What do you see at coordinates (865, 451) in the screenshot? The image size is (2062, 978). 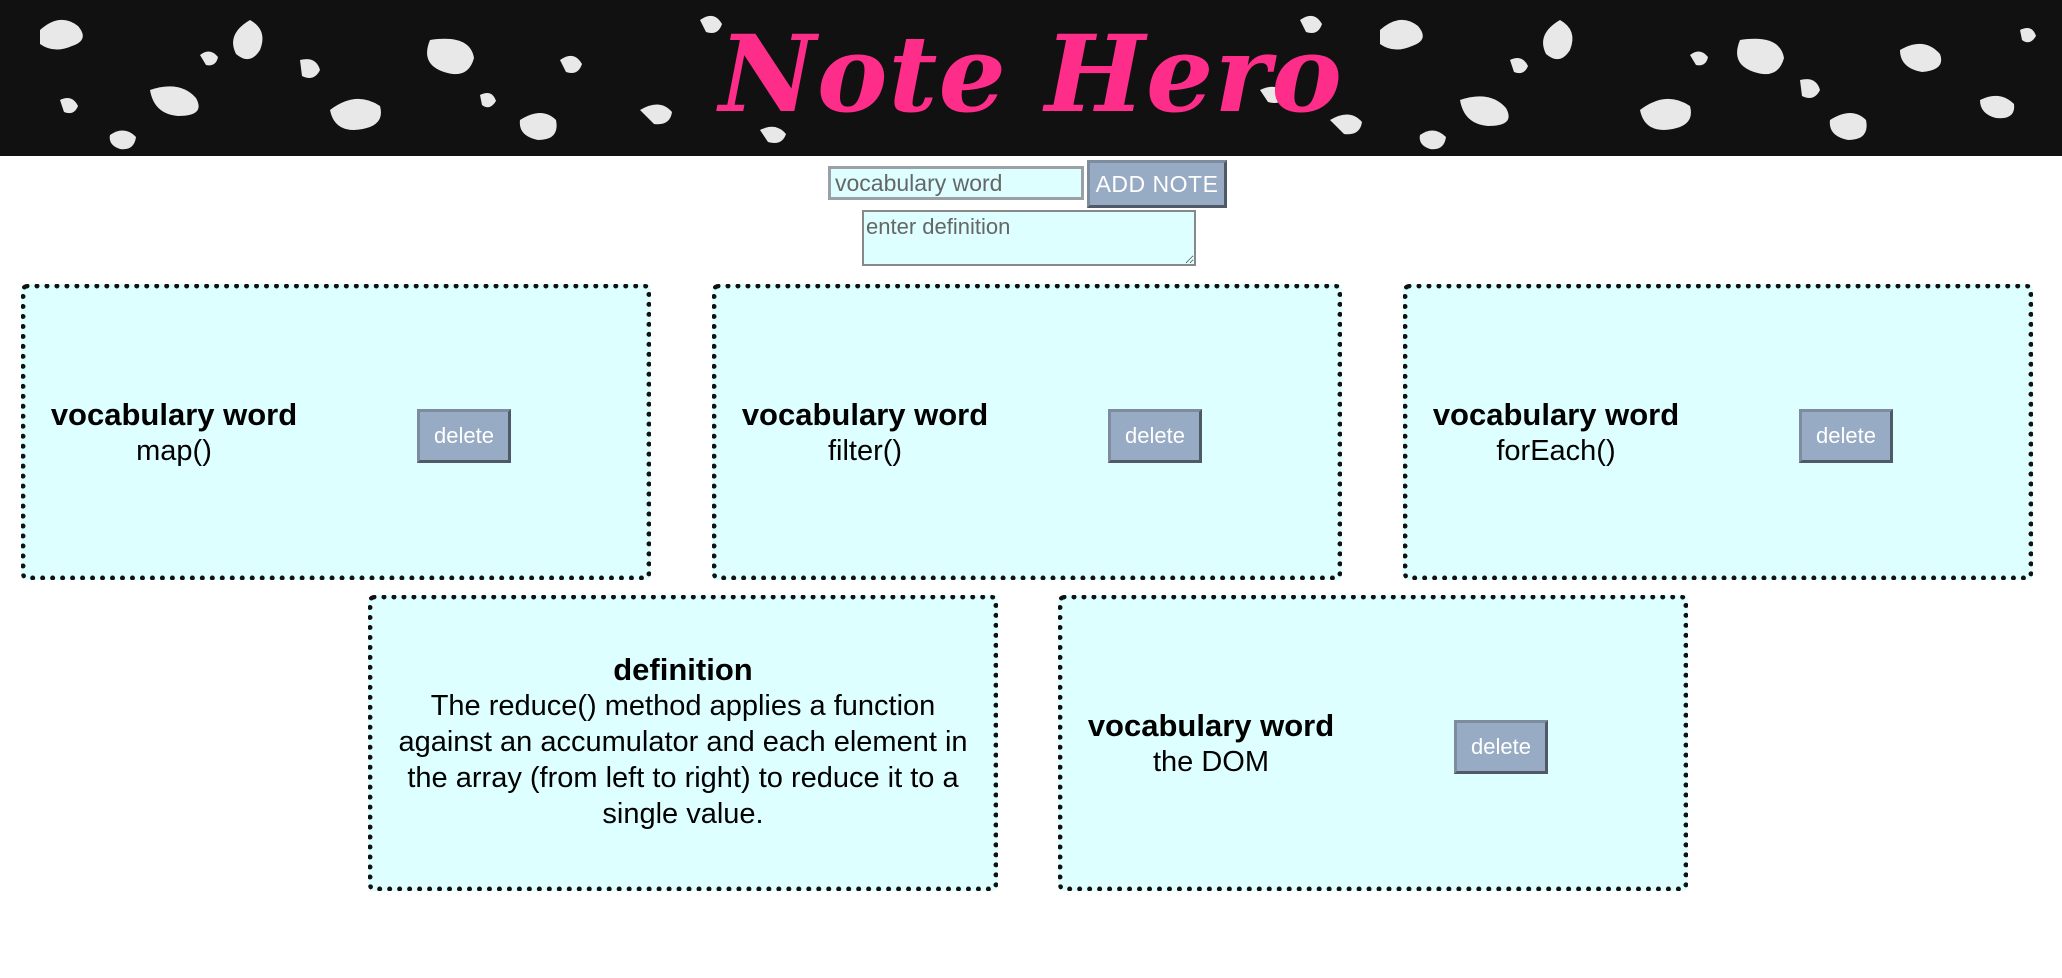 I see `note-word: filter()` at bounding box center [865, 451].